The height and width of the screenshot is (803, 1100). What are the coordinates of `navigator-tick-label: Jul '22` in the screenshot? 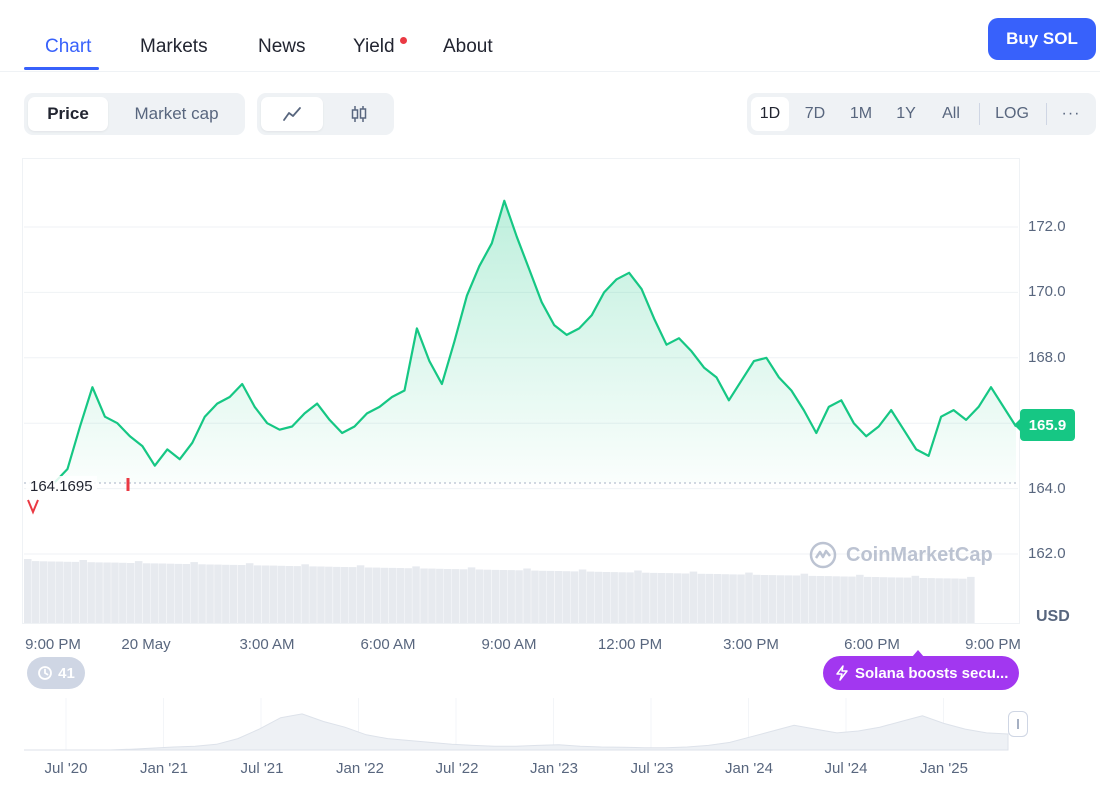 It's located at (457, 768).